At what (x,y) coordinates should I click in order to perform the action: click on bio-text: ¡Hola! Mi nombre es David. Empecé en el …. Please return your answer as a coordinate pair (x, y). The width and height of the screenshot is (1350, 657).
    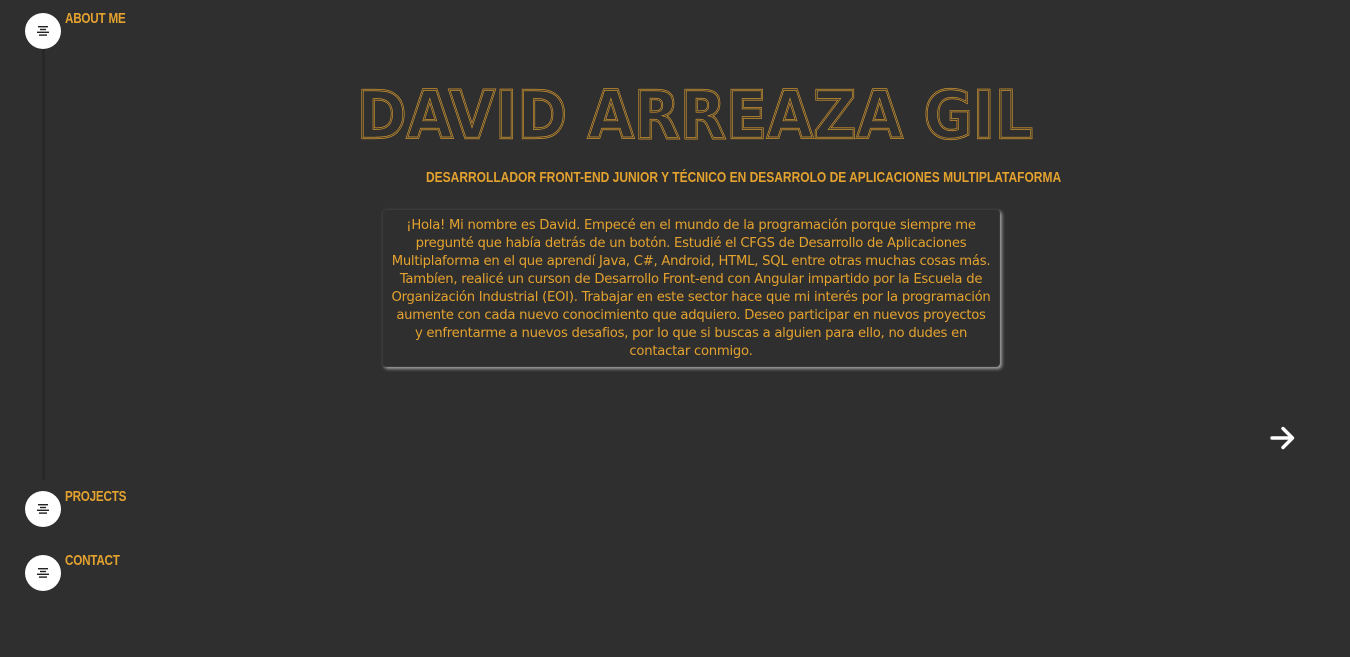
    Looking at the image, I should click on (691, 288).